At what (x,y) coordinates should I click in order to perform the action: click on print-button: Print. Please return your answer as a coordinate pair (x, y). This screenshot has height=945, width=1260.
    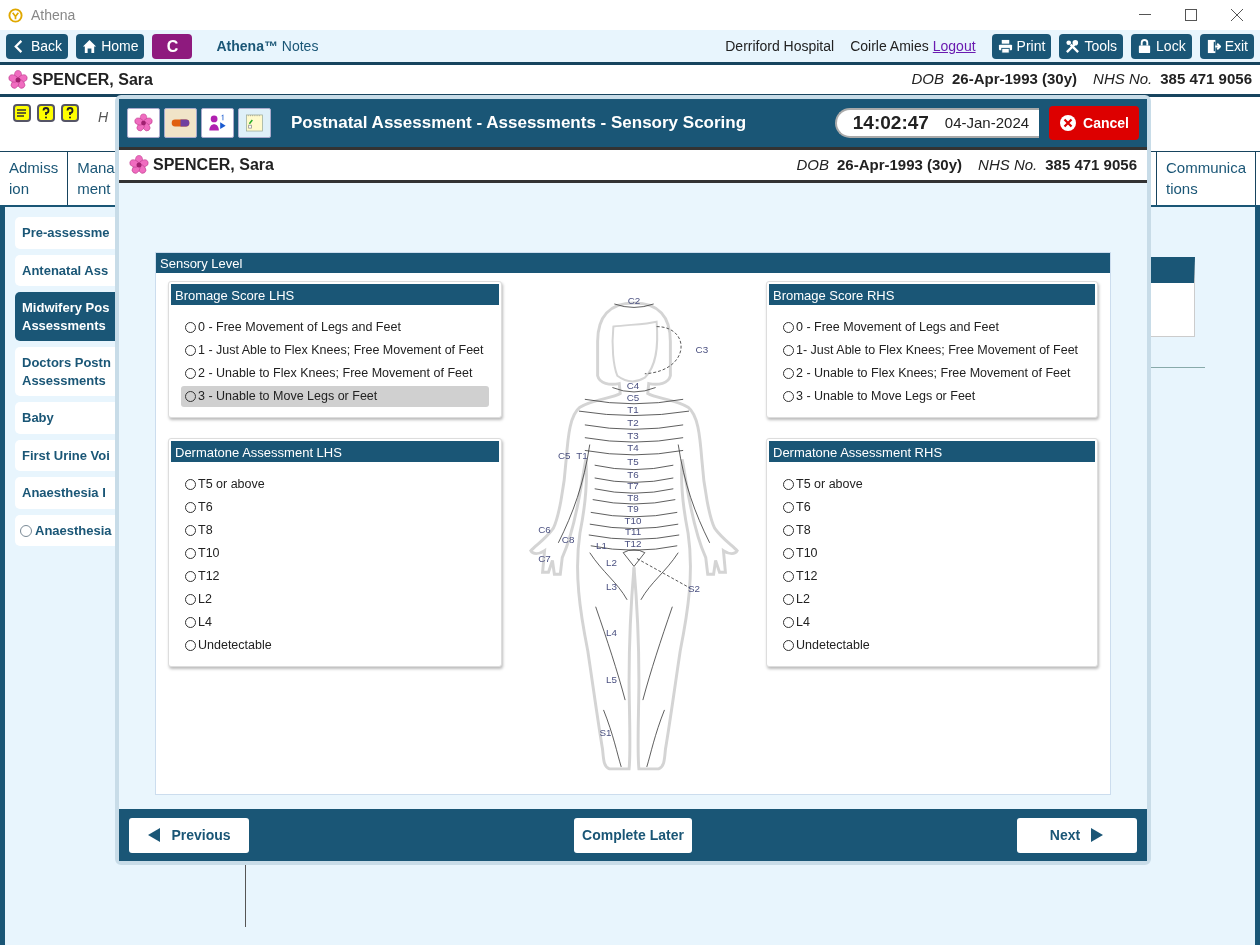
    Looking at the image, I should click on (1021, 46).